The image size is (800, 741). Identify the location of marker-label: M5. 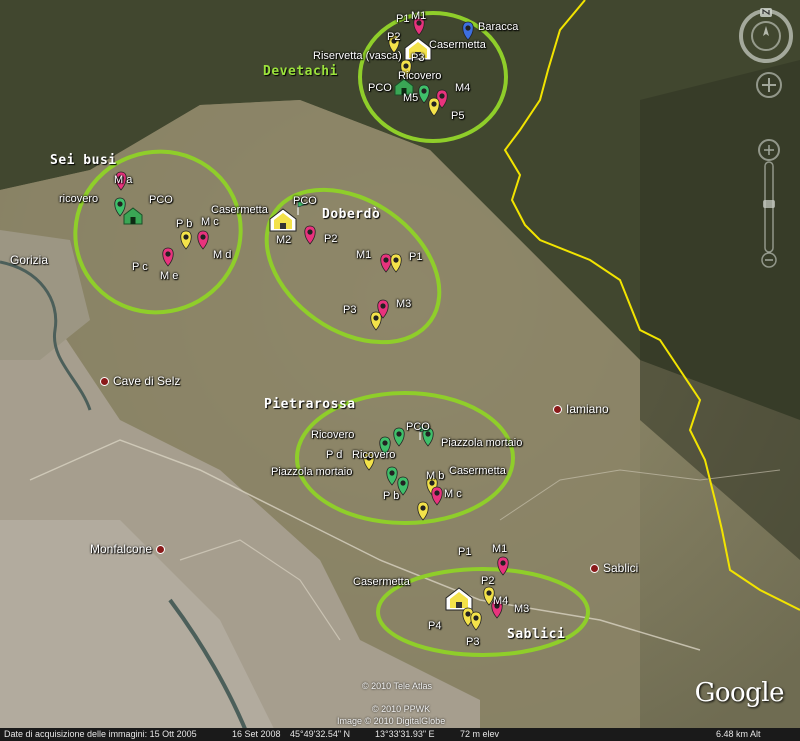
(411, 98).